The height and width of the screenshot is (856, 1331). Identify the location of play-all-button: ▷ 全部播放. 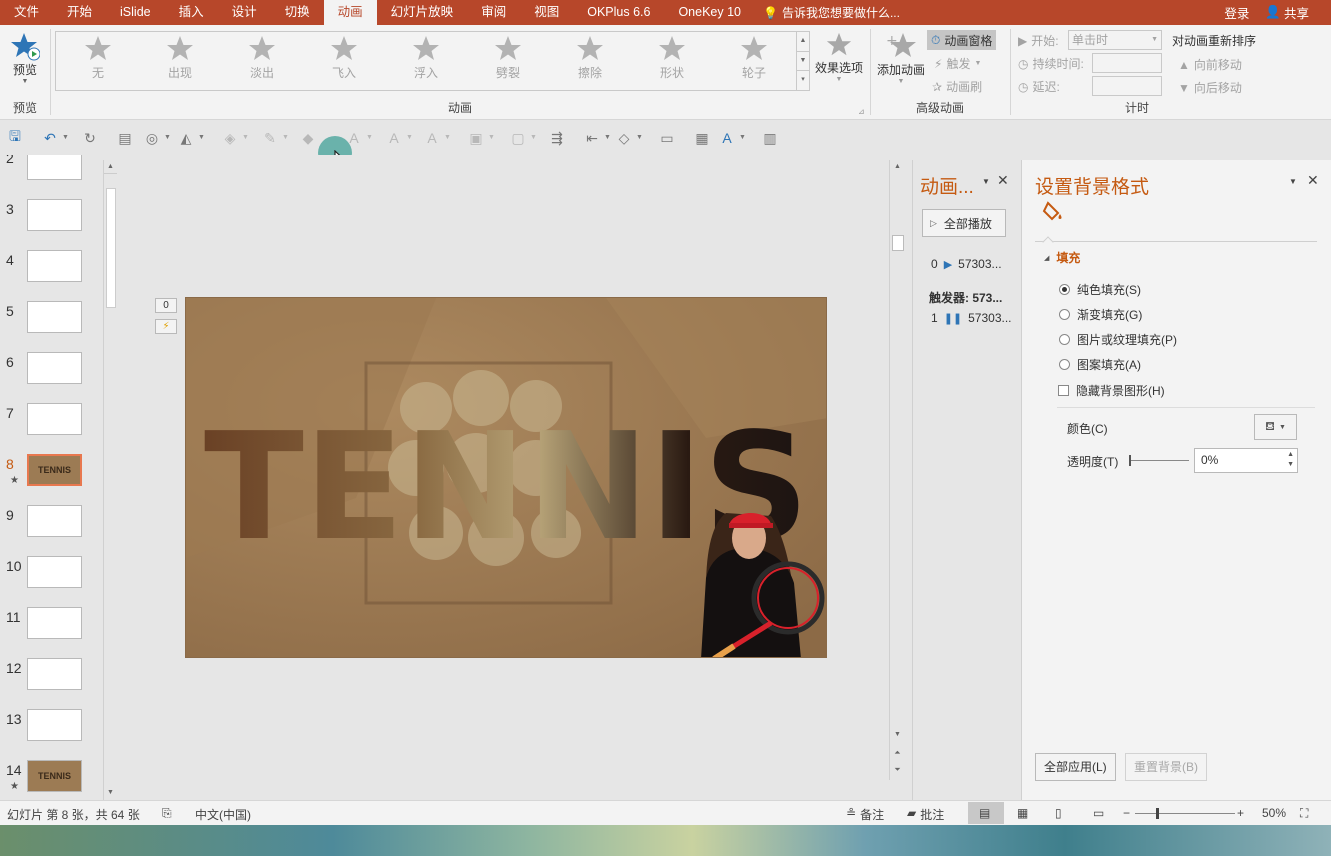
(964, 223).